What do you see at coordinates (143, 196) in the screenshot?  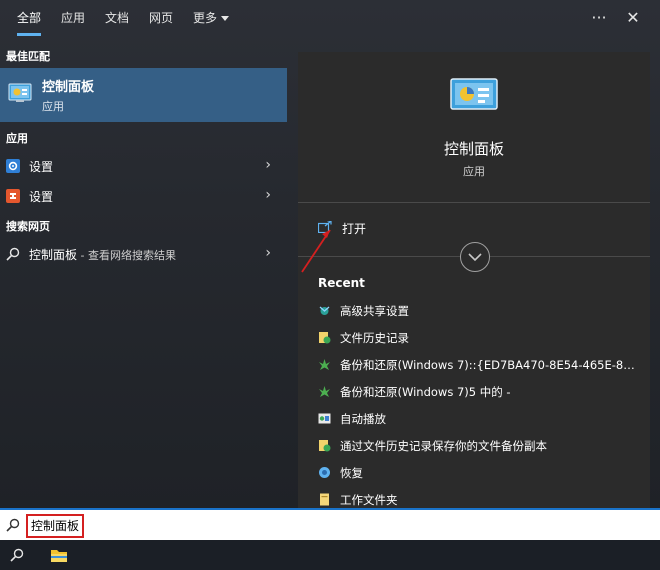 I see `app-result-settings-2: 设置 ›` at bounding box center [143, 196].